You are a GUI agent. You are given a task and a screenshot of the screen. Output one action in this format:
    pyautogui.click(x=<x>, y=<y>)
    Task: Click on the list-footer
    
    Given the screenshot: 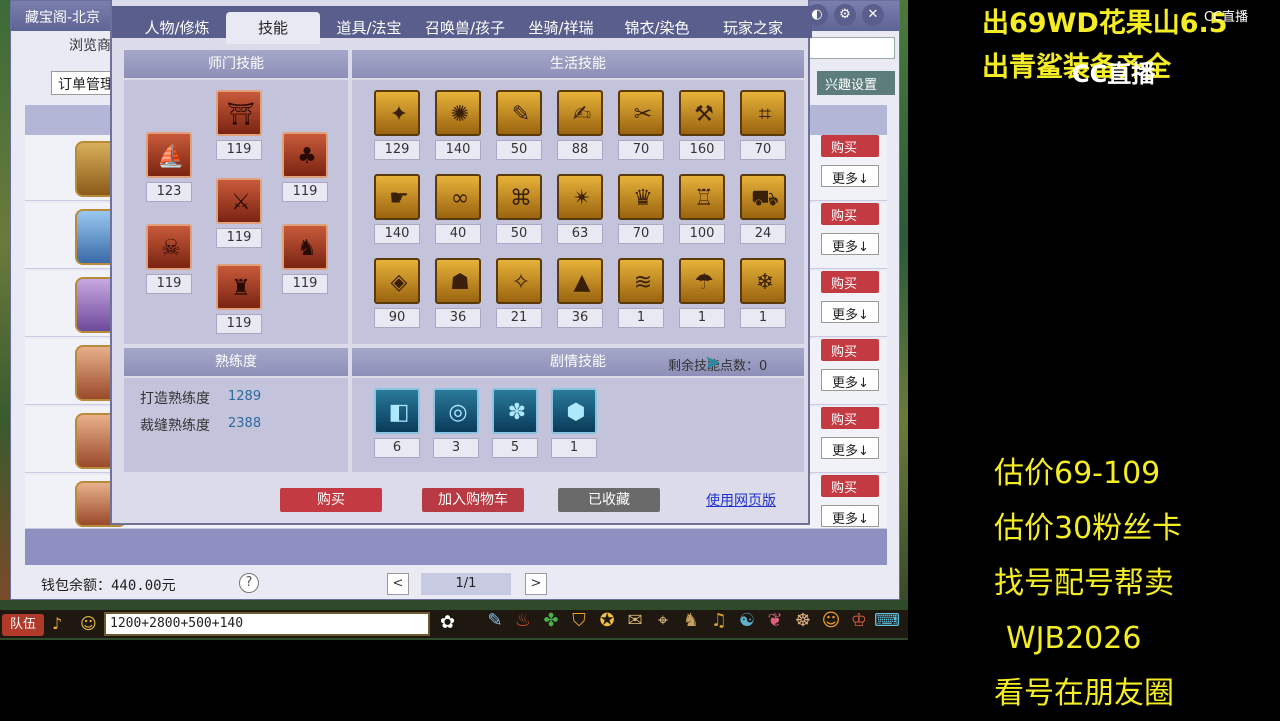 What is the action you would take?
    pyautogui.click(x=456, y=547)
    